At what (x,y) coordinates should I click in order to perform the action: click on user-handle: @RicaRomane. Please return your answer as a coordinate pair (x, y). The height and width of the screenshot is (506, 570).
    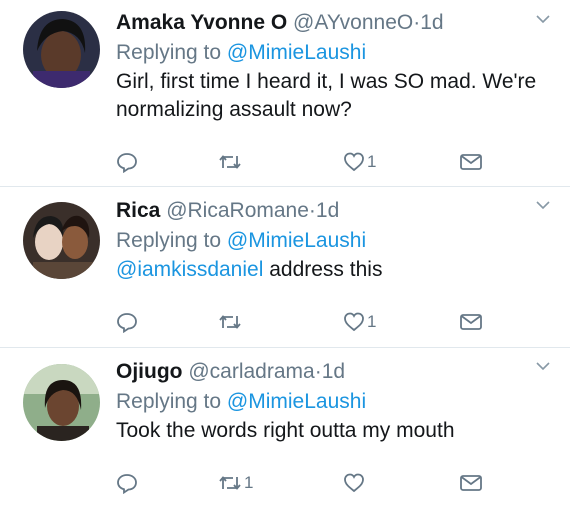
    Looking at the image, I should click on (237, 210).